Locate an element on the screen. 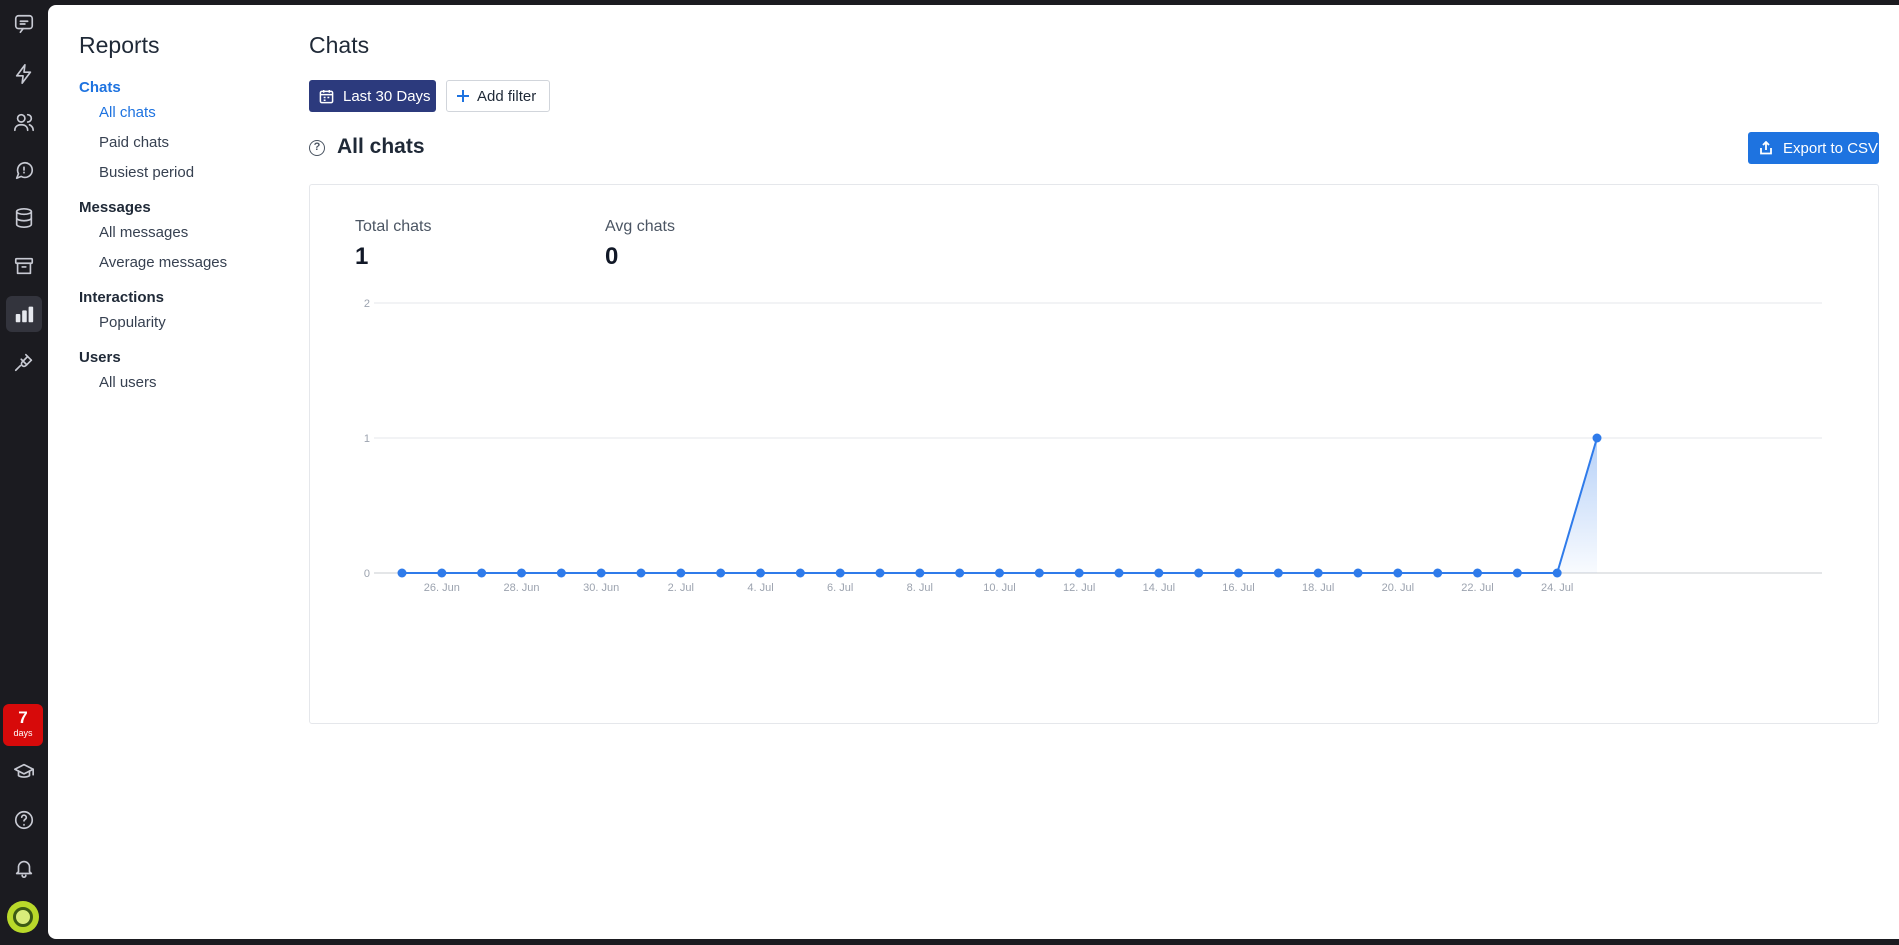 This screenshot has width=1899, height=945. x-tick-label: 8. Jul is located at coordinates (920, 588).